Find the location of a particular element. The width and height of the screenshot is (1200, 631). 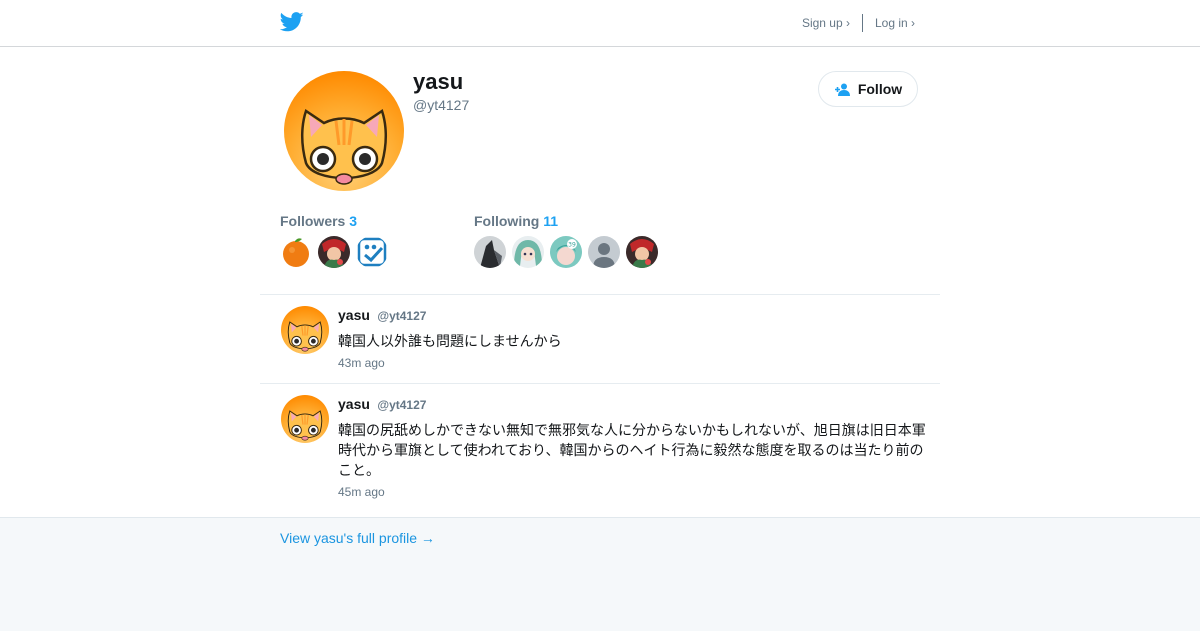

view-full-profile-link: View yasu's full profile → is located at coordinates (357, 538).